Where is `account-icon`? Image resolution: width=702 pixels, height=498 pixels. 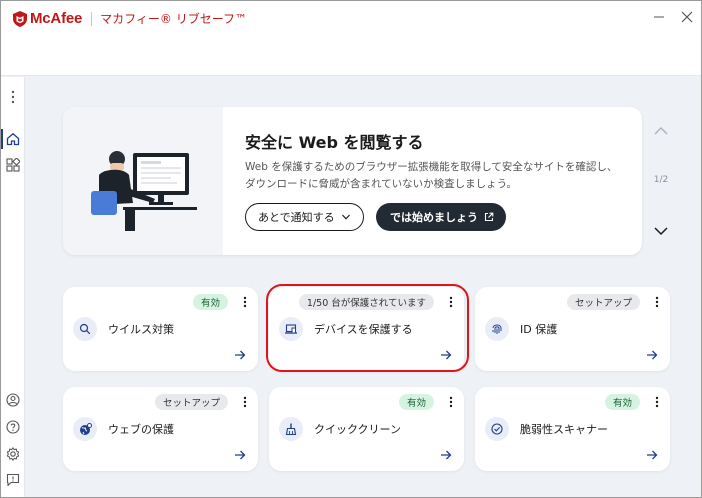
account-icon is located at coordinates (12, 400).